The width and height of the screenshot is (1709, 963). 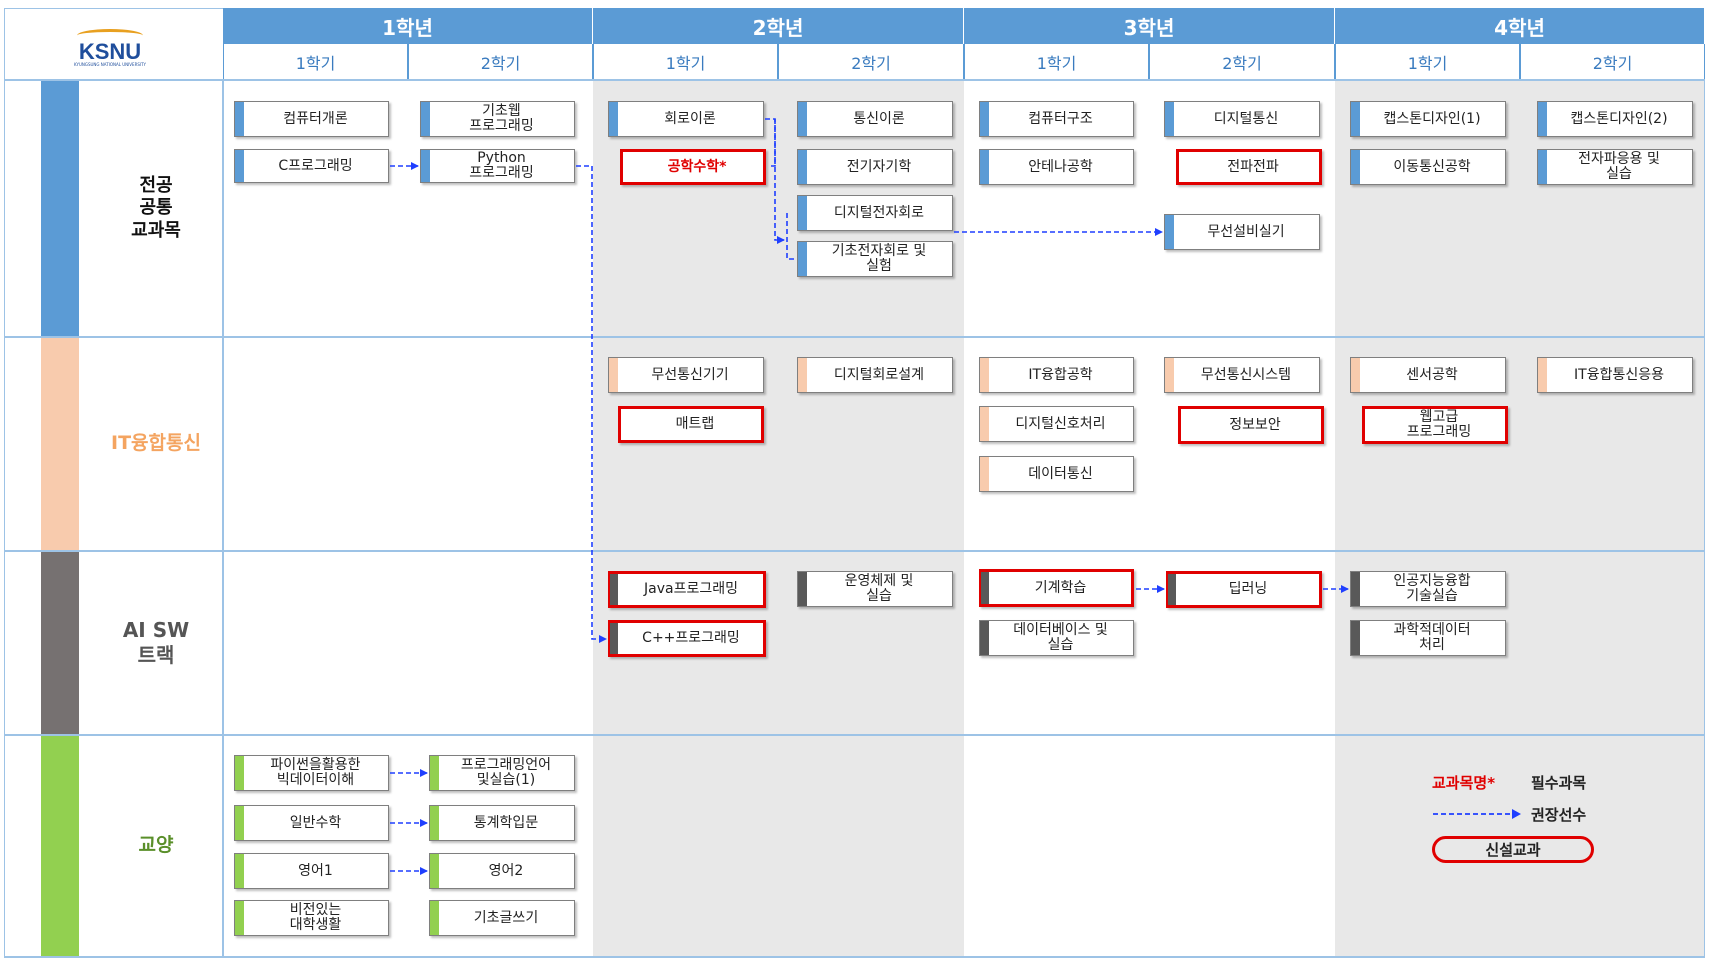 I want to click on legend-new-course-label: 신설교과, so click(x=1513, y=850).